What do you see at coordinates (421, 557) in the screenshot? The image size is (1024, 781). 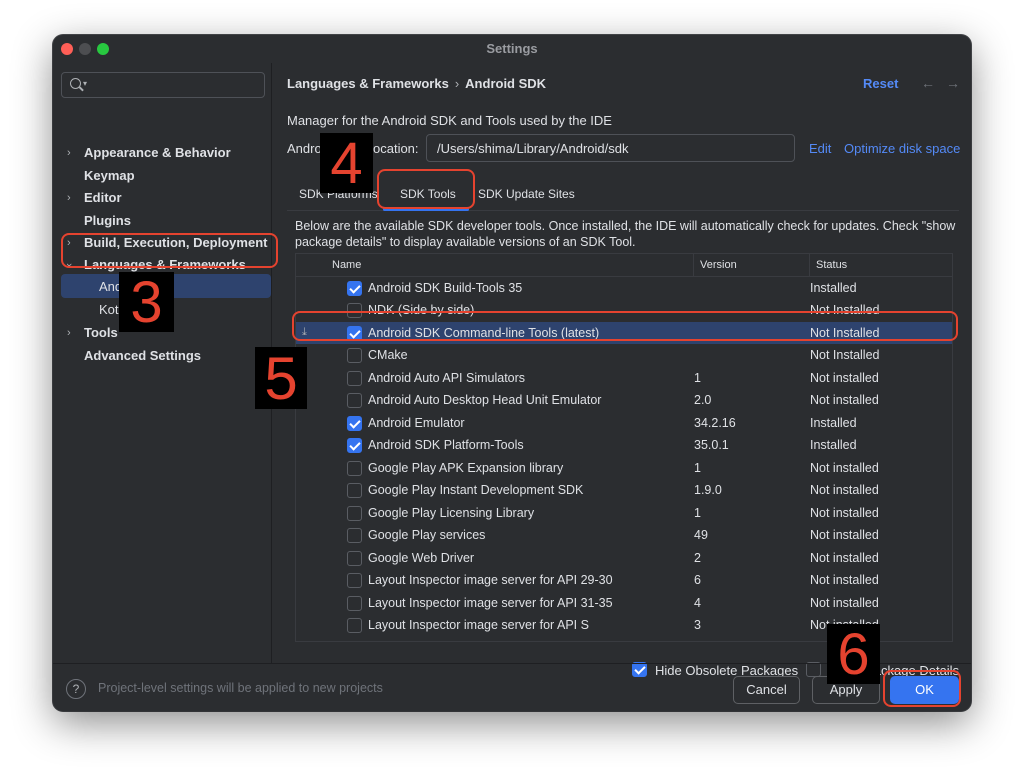 I see `row-name: Google Web Driver` at bounding box center [421, 557].